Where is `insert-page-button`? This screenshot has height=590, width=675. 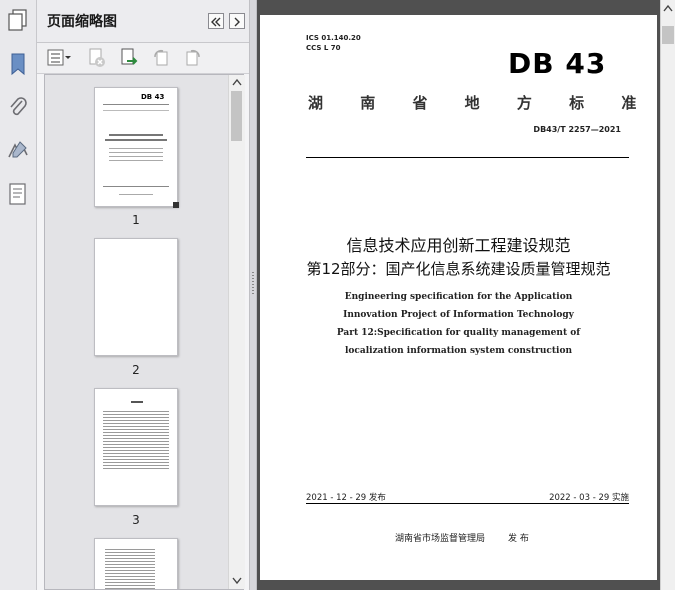
insert-page-button is located at coordinates (129, 58).